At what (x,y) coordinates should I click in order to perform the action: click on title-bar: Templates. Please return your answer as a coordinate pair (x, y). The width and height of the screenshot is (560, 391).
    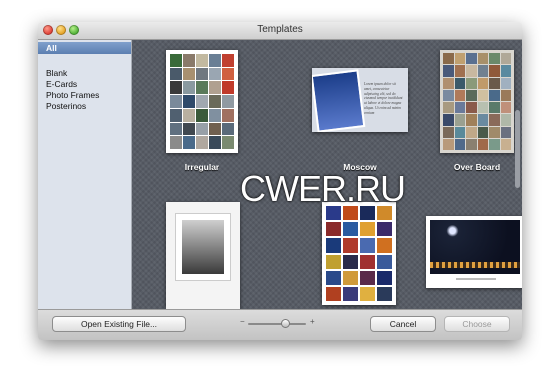
    Looking at the image, I should click on (280, 31).